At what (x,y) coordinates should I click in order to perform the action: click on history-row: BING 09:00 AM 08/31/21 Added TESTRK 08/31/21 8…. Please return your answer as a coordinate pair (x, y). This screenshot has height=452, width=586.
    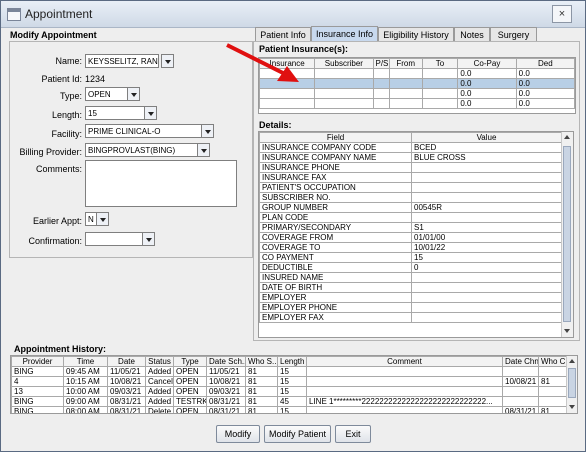
    Looking at the image, I should click on (289, 401).